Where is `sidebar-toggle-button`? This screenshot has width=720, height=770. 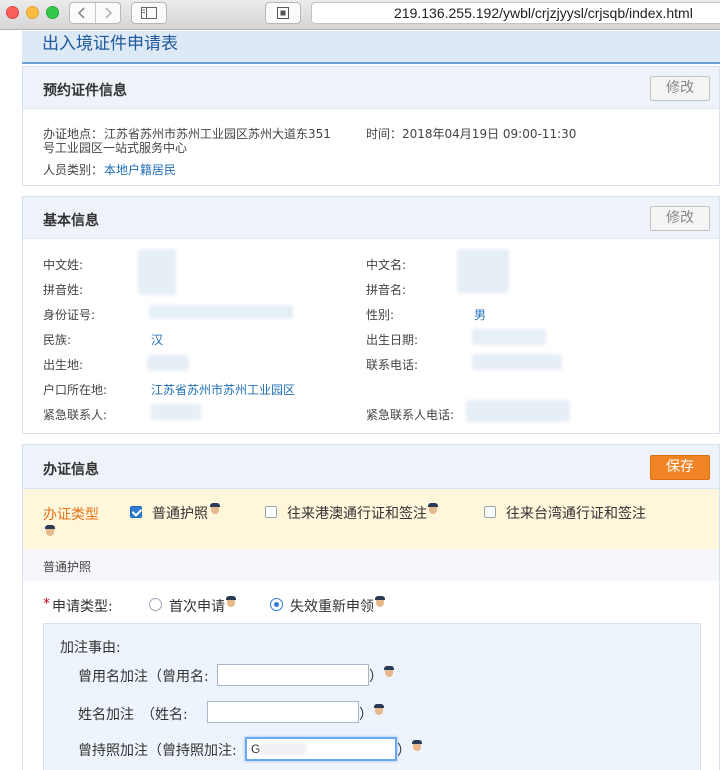
sidebar-toggle-button is located at coordinates (149, 13).